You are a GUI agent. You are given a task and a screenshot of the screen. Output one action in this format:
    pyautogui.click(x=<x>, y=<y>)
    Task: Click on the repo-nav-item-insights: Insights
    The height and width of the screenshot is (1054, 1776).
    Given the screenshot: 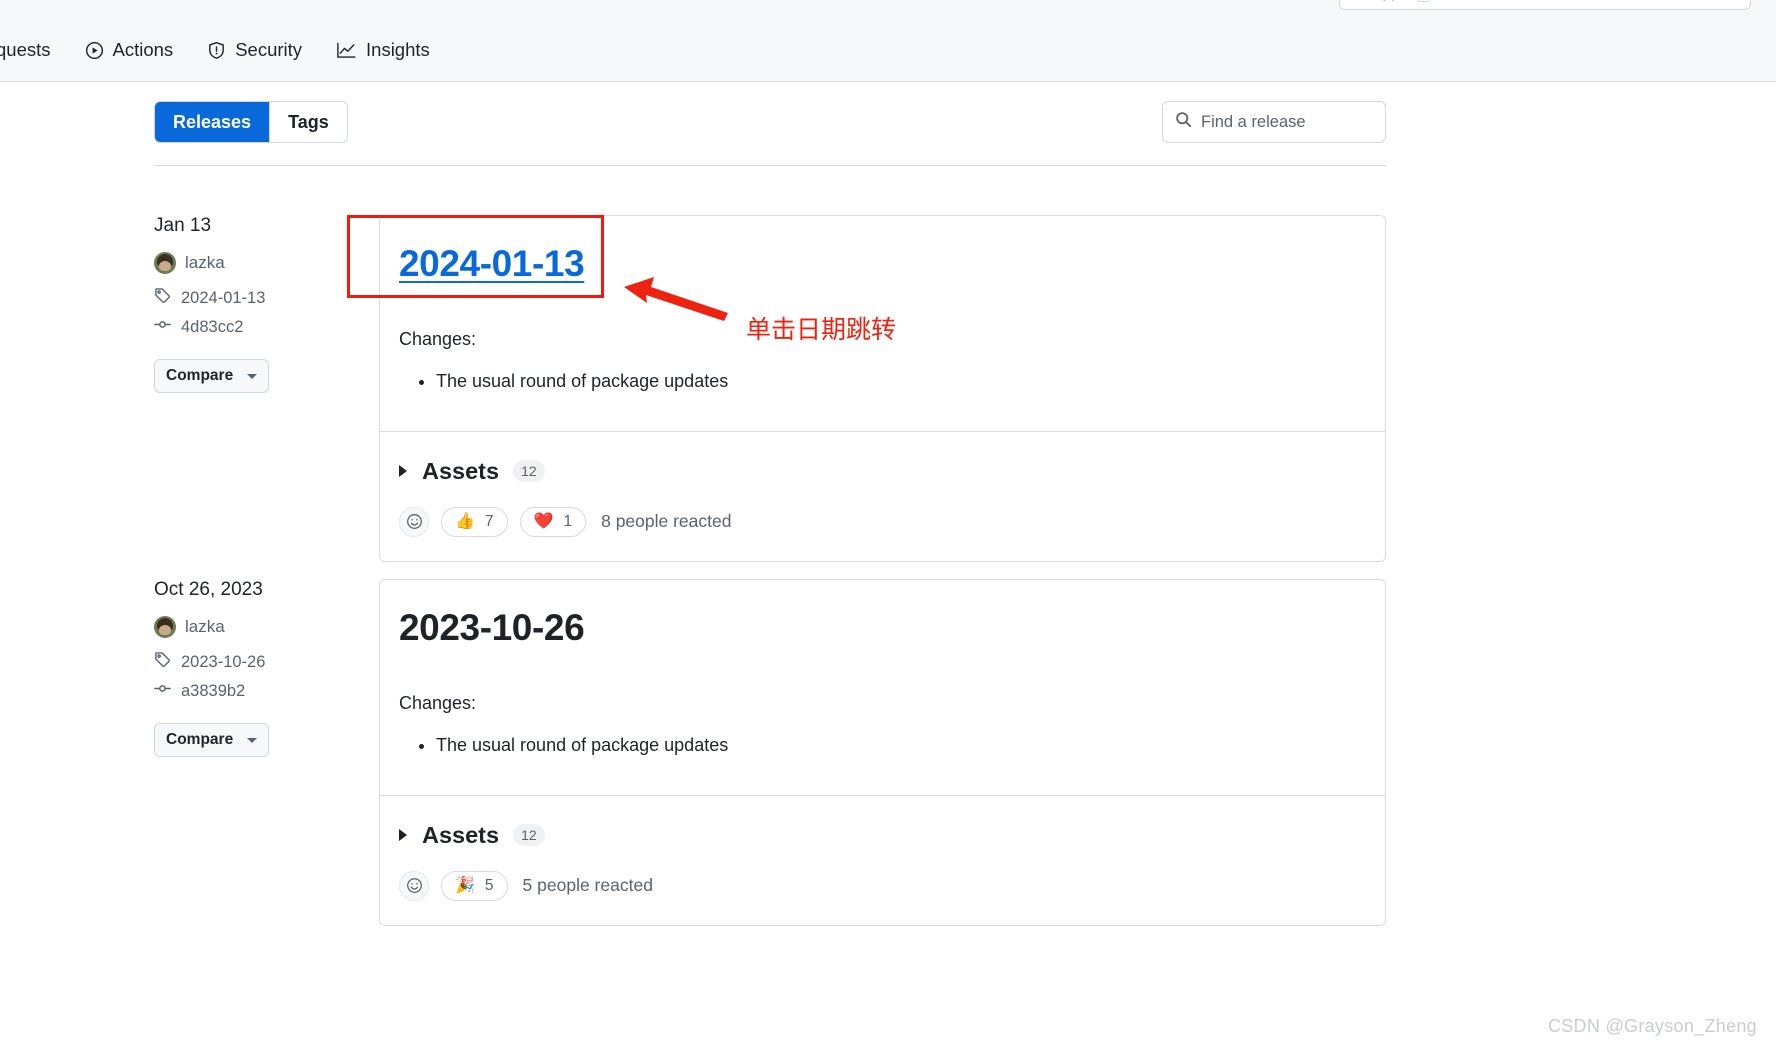 What is the action you would take?
    pyautogui.click(x=383, y=50)
    